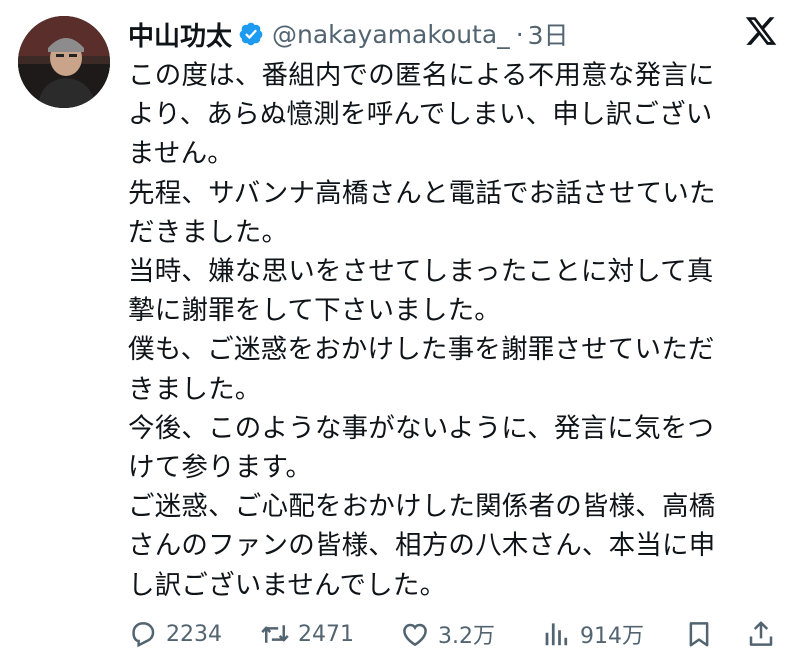 This screenshot has height=669, width=800. What do you see at coordinates (326, 634) in the screenshot?
I see `retweet-count: 2471` at bounding box center [326, 634].